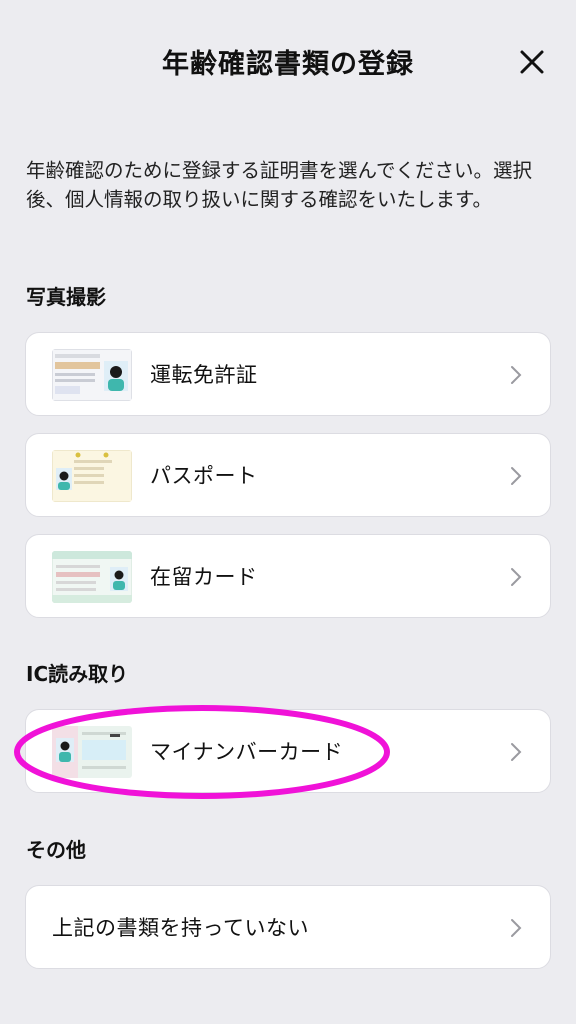  What do you see at coordinates (204, 375) in the screenshot?
I see `option-label: 運転免許証` at bounding box center [204, 375].